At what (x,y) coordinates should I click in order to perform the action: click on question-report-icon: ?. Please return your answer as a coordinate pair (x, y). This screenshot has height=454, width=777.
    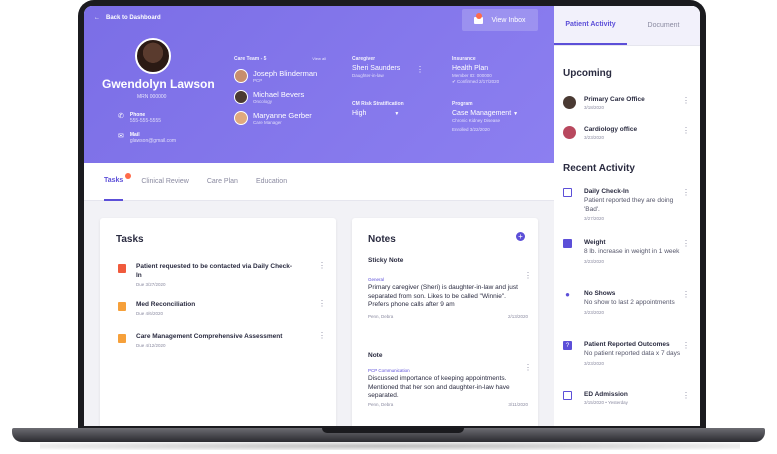
    Looking at the image, I should click on (567, 345).